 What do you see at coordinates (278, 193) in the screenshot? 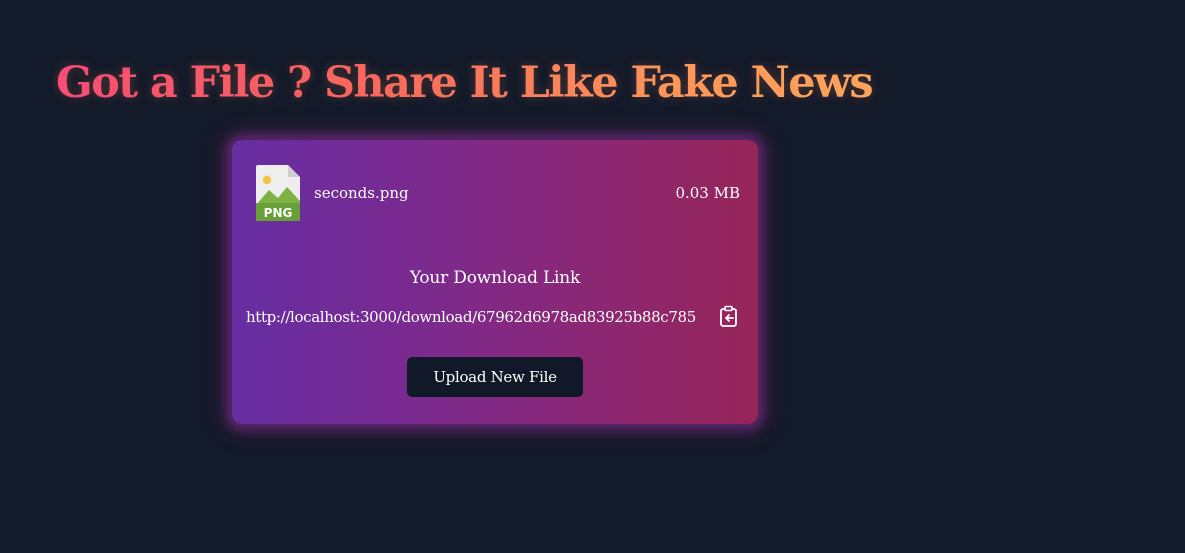
I see `png-file-icon: PNG` at bounding box center [278, 193].